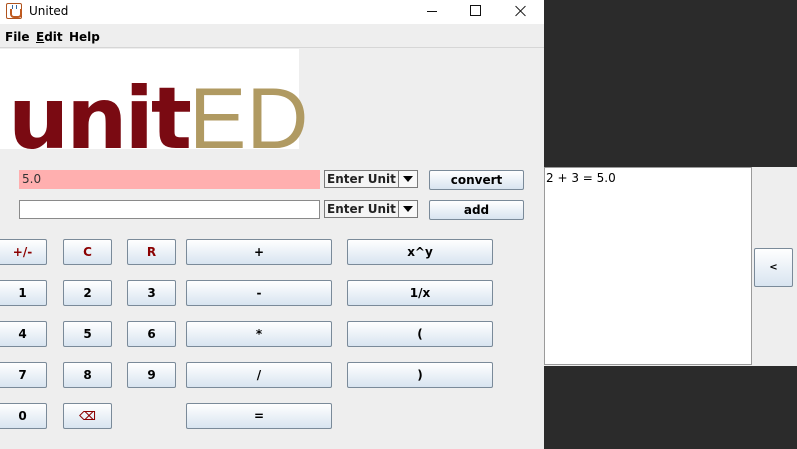 This screenshot has width=797, height=449. Describe the element at coordinates (169, 179) in the screenshot. I see `value-input: 5.0` at that location.